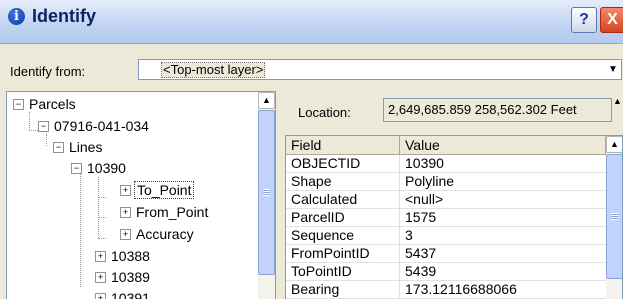 The width and height of the screenshot is (623, 299). Describe the element at coordinates (324, 112) in the screenshot. I see `location-label: Location:` at that location.